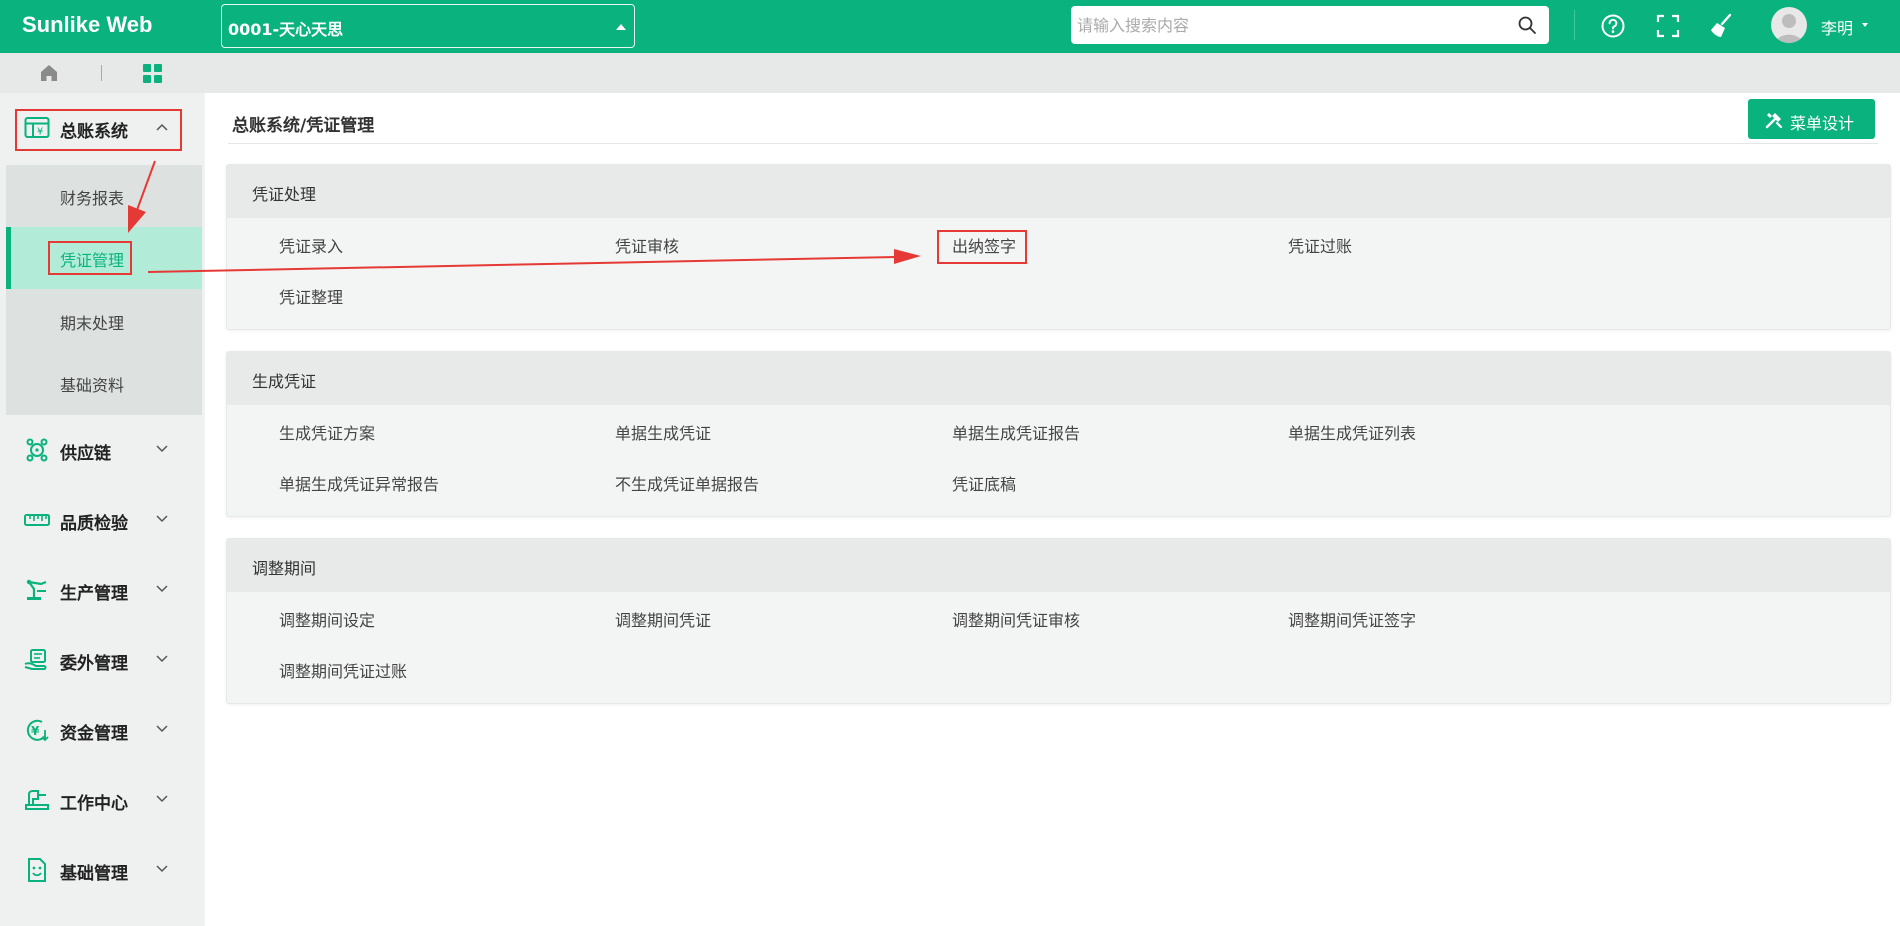 The width and height of the screenshot is (1900, 926). What do you see at coordinates (950, 73) in the screenshot?
I see `quick-bar` at bounding box center [950, 73].